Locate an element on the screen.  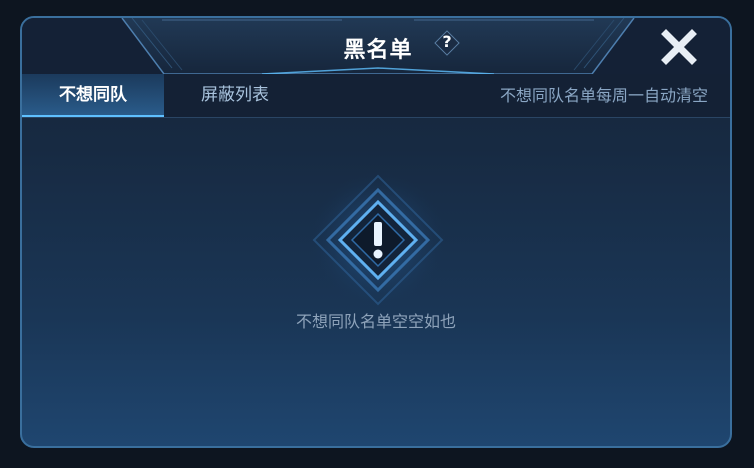
tab-bar: 不想同队 屏蔽列表 不想同队名单每周一自动清空 is located at coordinates (376, 96).